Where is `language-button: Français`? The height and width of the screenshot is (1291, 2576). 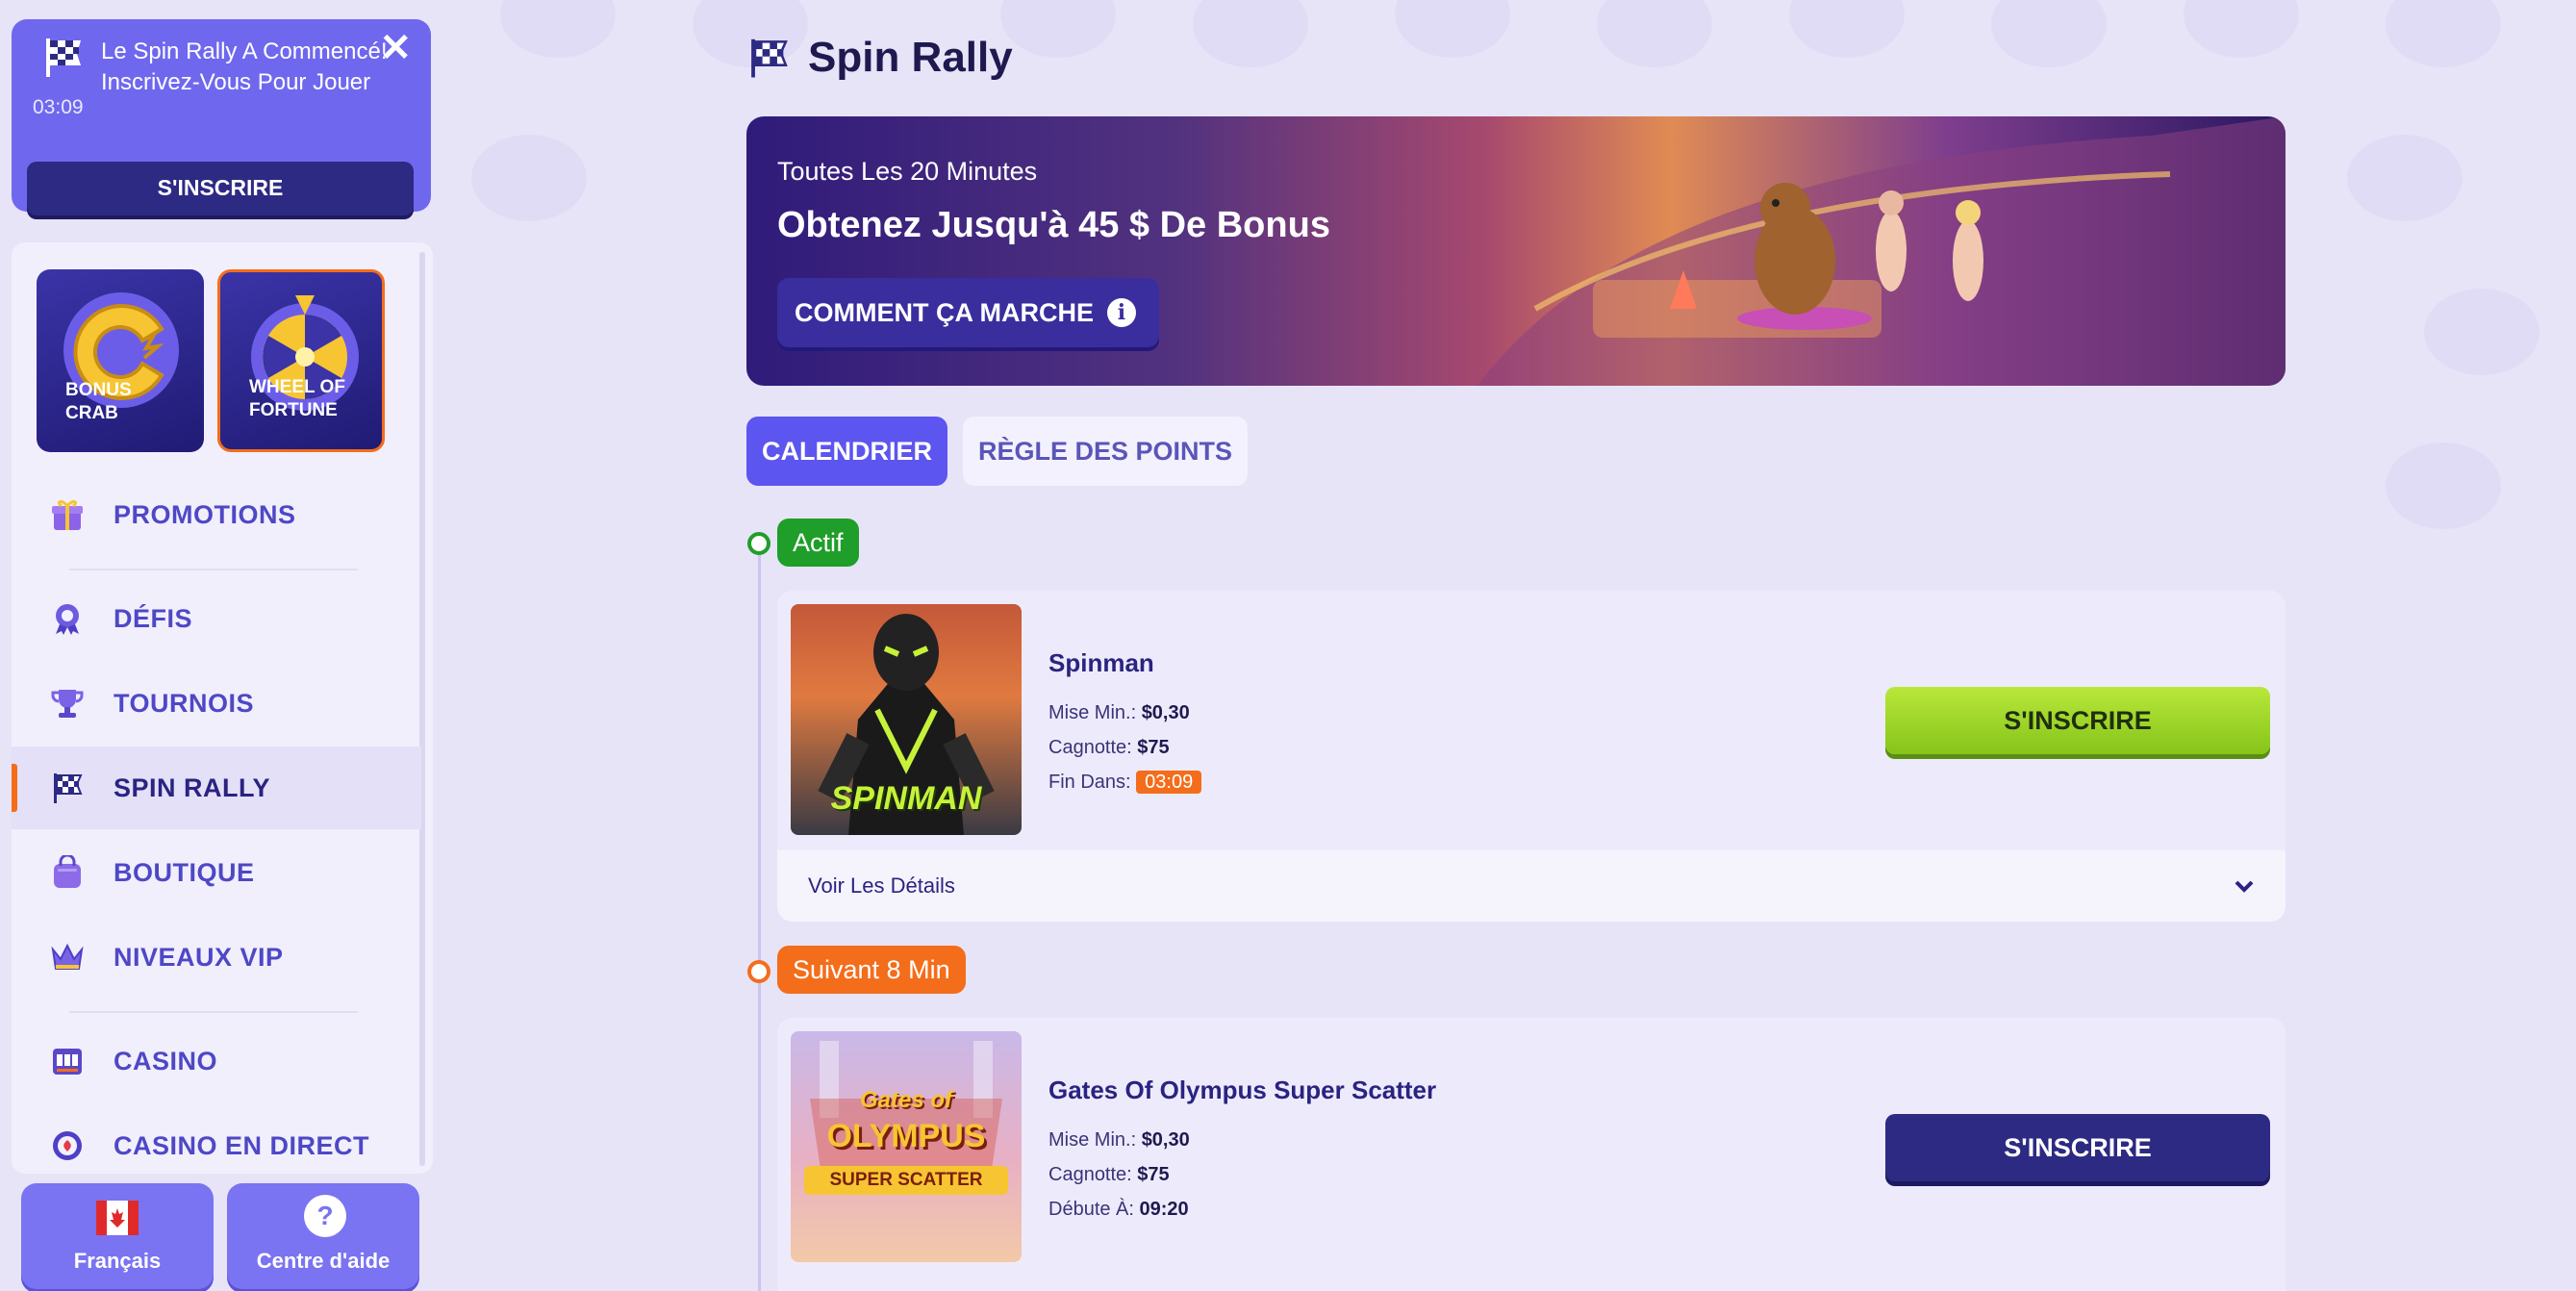 language-button: Français is located at coordinates (117, 1236).